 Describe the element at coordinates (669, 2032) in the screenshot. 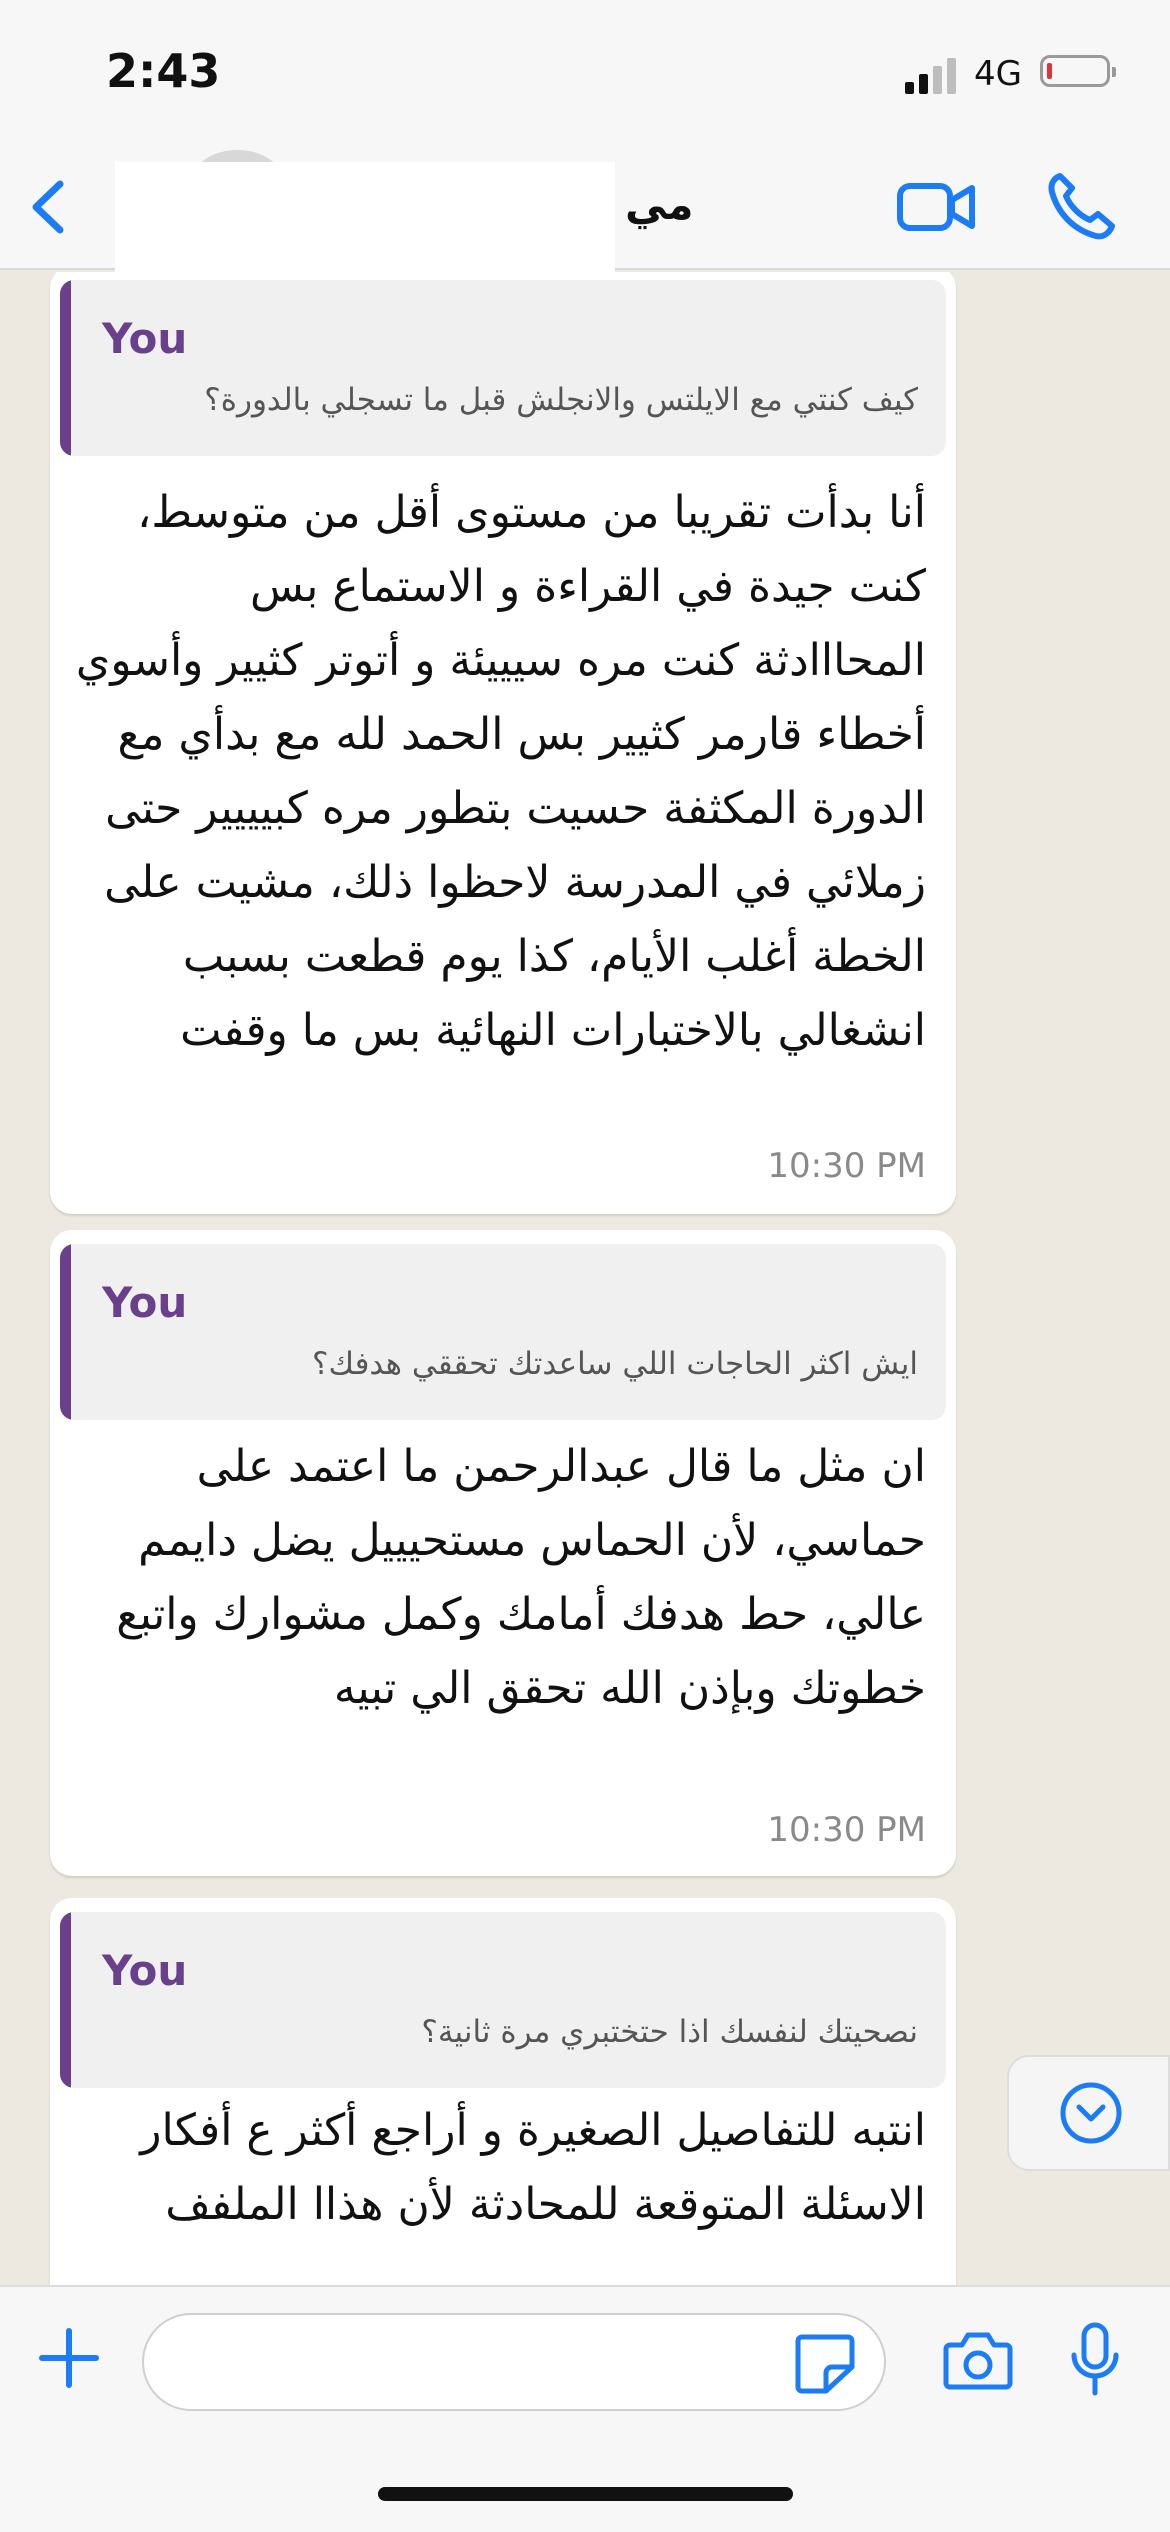

I see `quote-text: نصحيتك لنفسك اذا حتختبري مرة ثانية؟` at that location.